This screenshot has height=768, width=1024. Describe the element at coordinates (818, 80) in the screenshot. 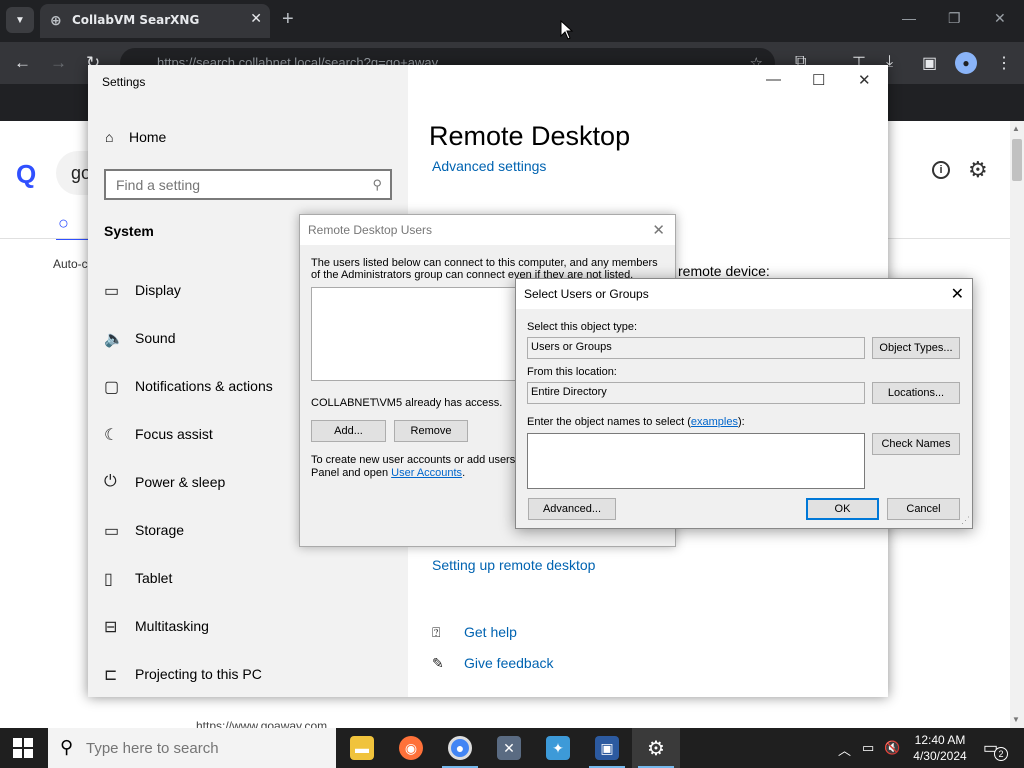

I see `settings-maximize-icon: ☐` at that location.